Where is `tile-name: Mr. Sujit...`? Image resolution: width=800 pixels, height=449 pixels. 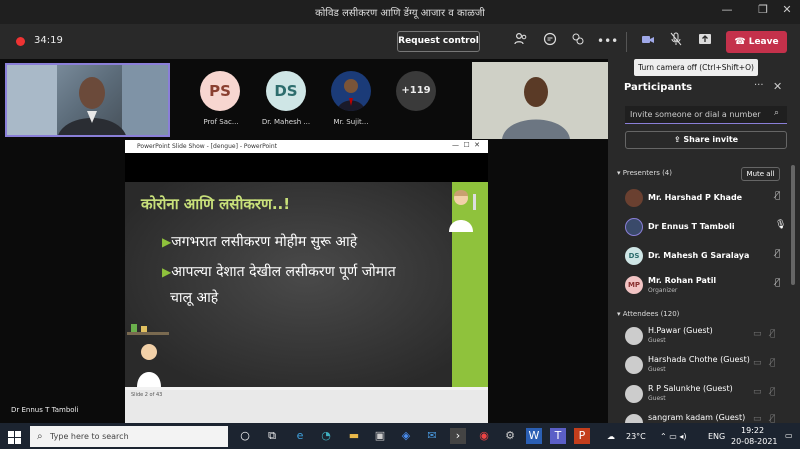
tile-name: Mr. Sujit... is located at coordinates (351, 122).